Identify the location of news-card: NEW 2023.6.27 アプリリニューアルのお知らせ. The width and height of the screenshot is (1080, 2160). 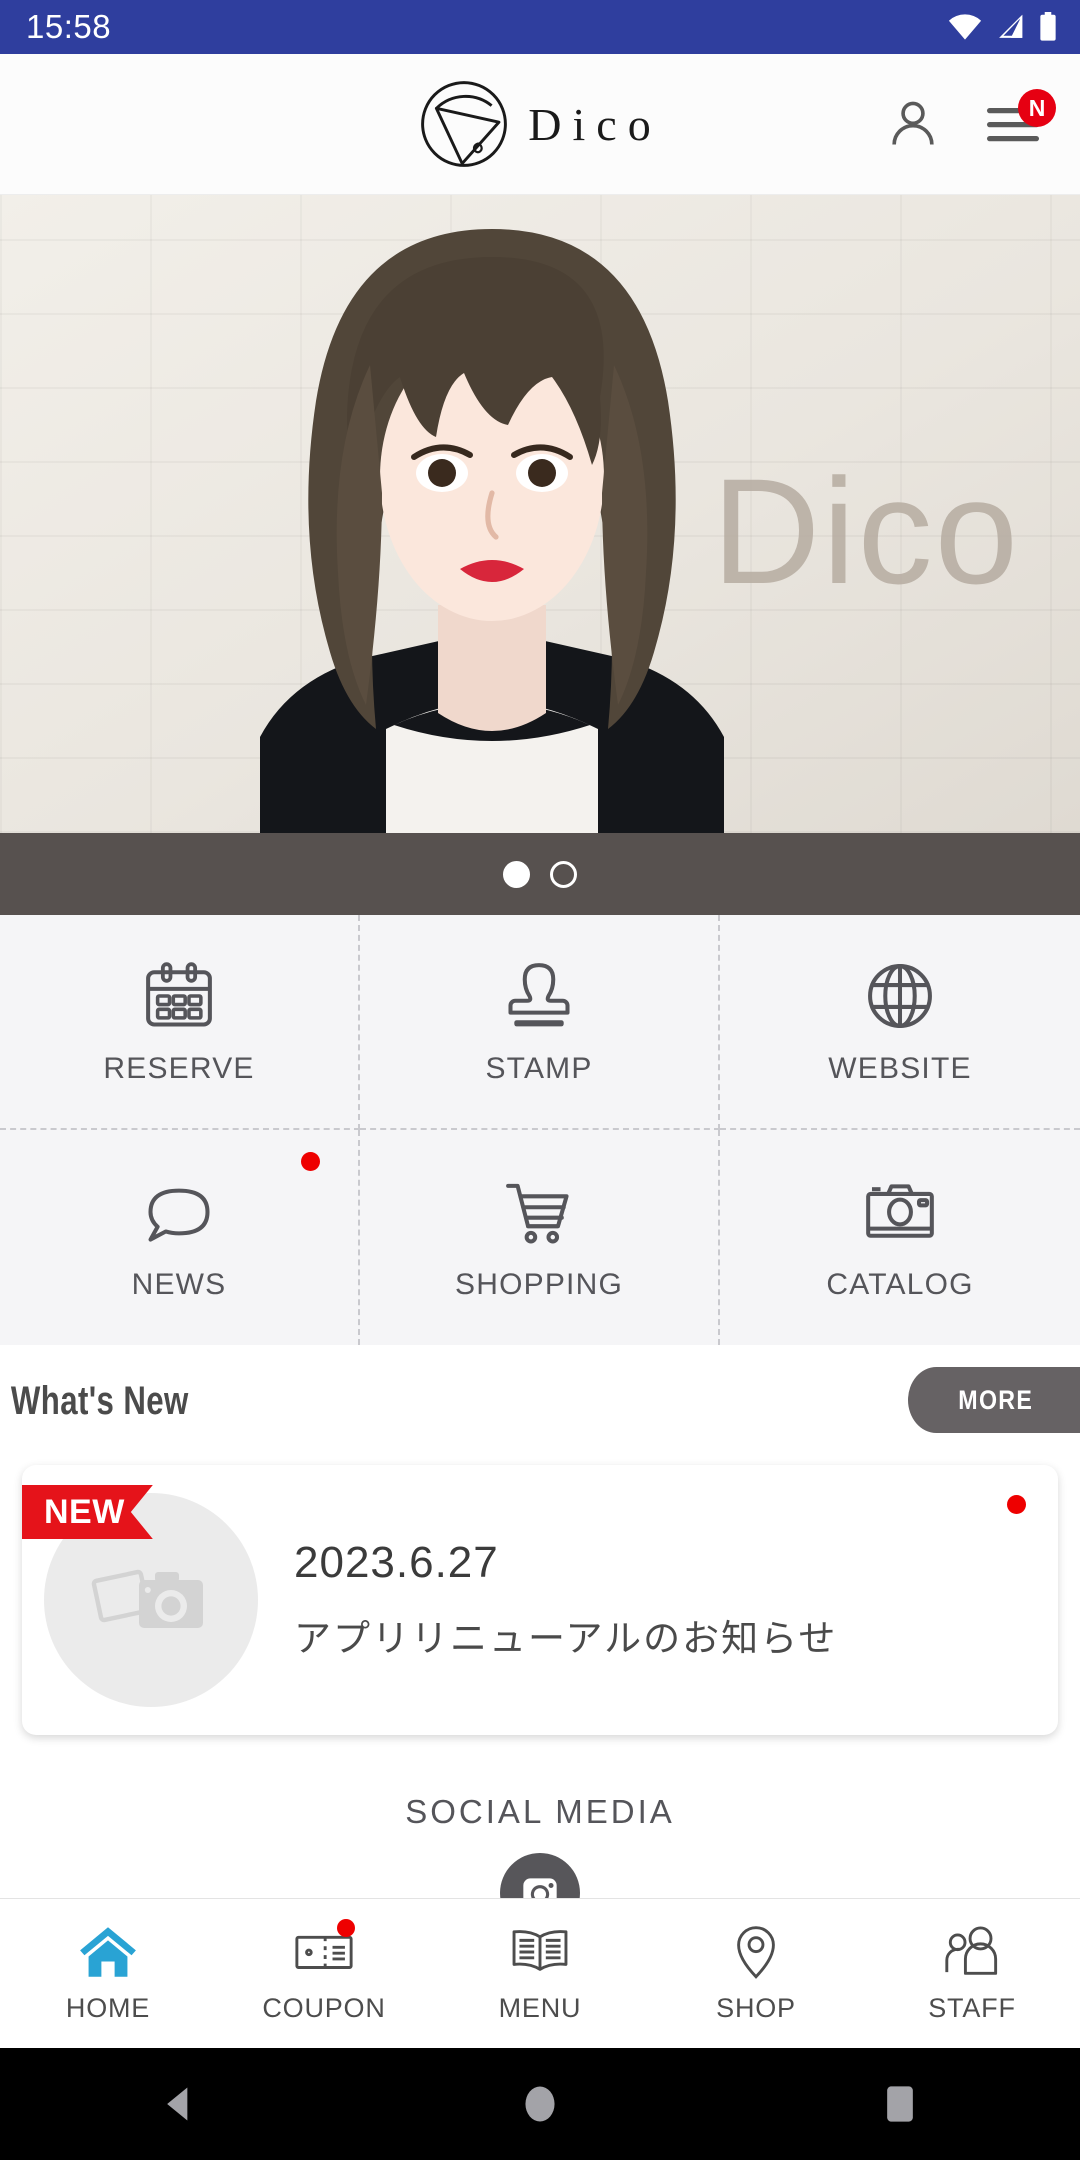
(540, 1600).